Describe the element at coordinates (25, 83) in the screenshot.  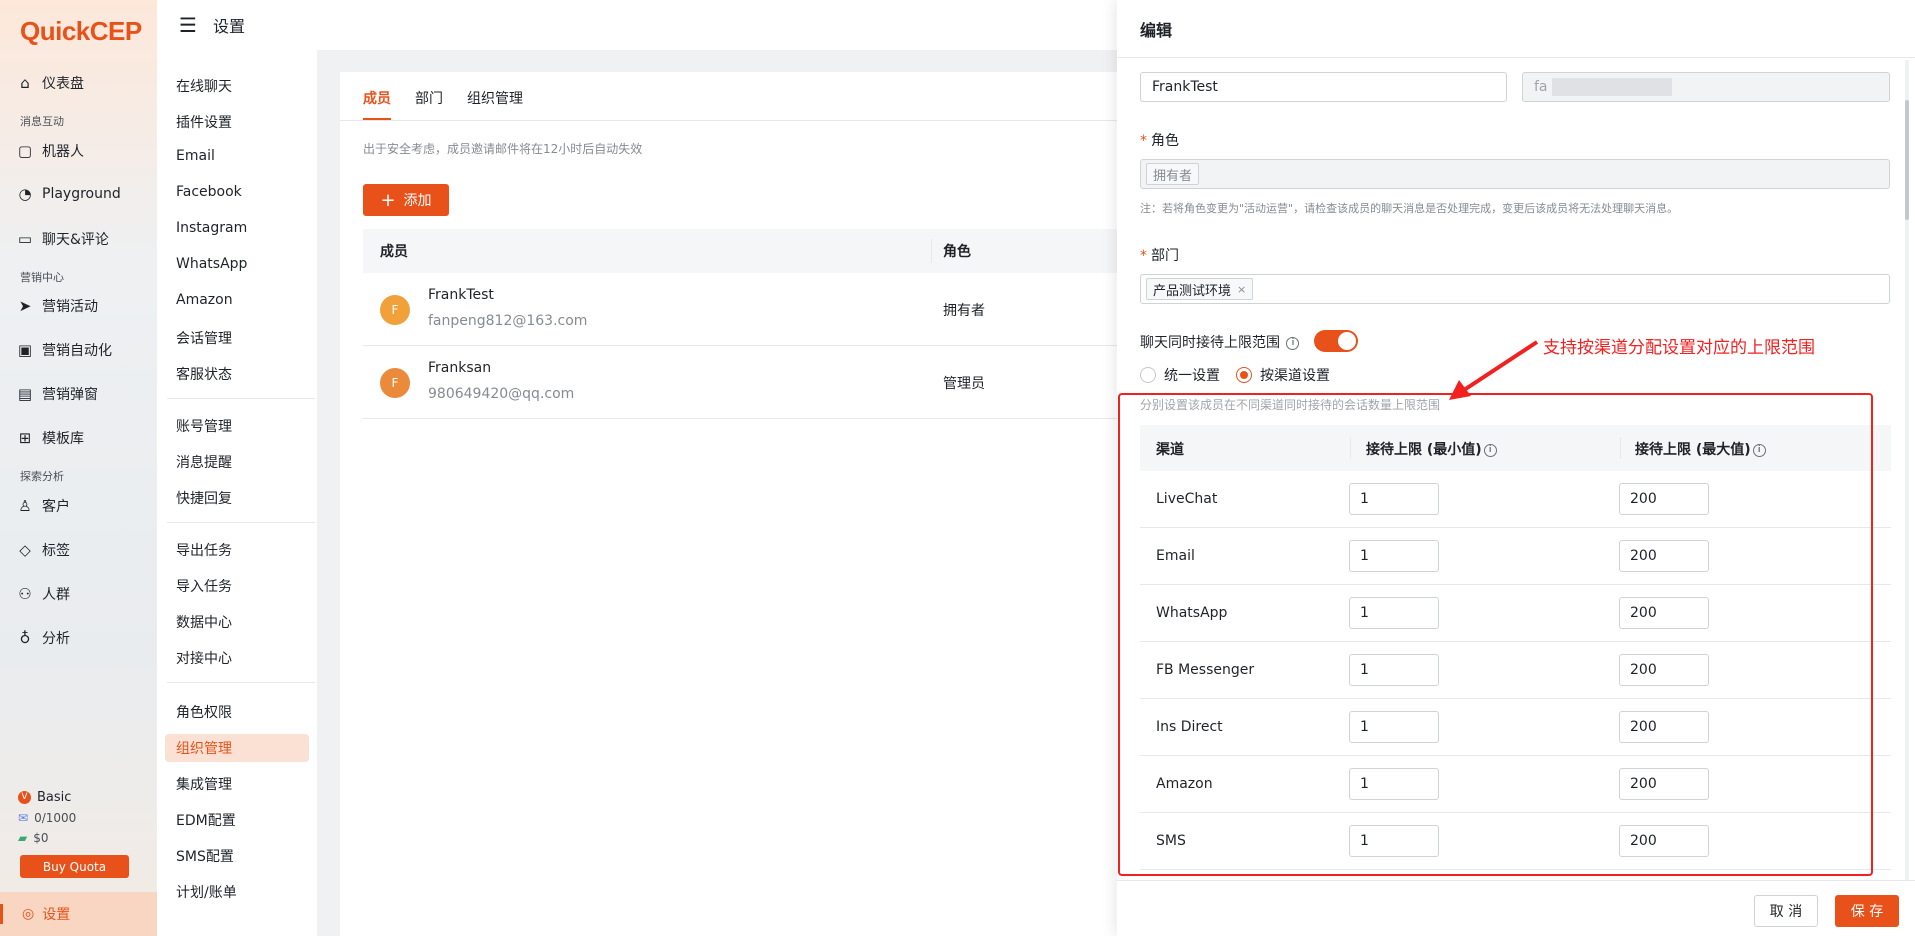
I see `home-icon: ⌂` at that location.